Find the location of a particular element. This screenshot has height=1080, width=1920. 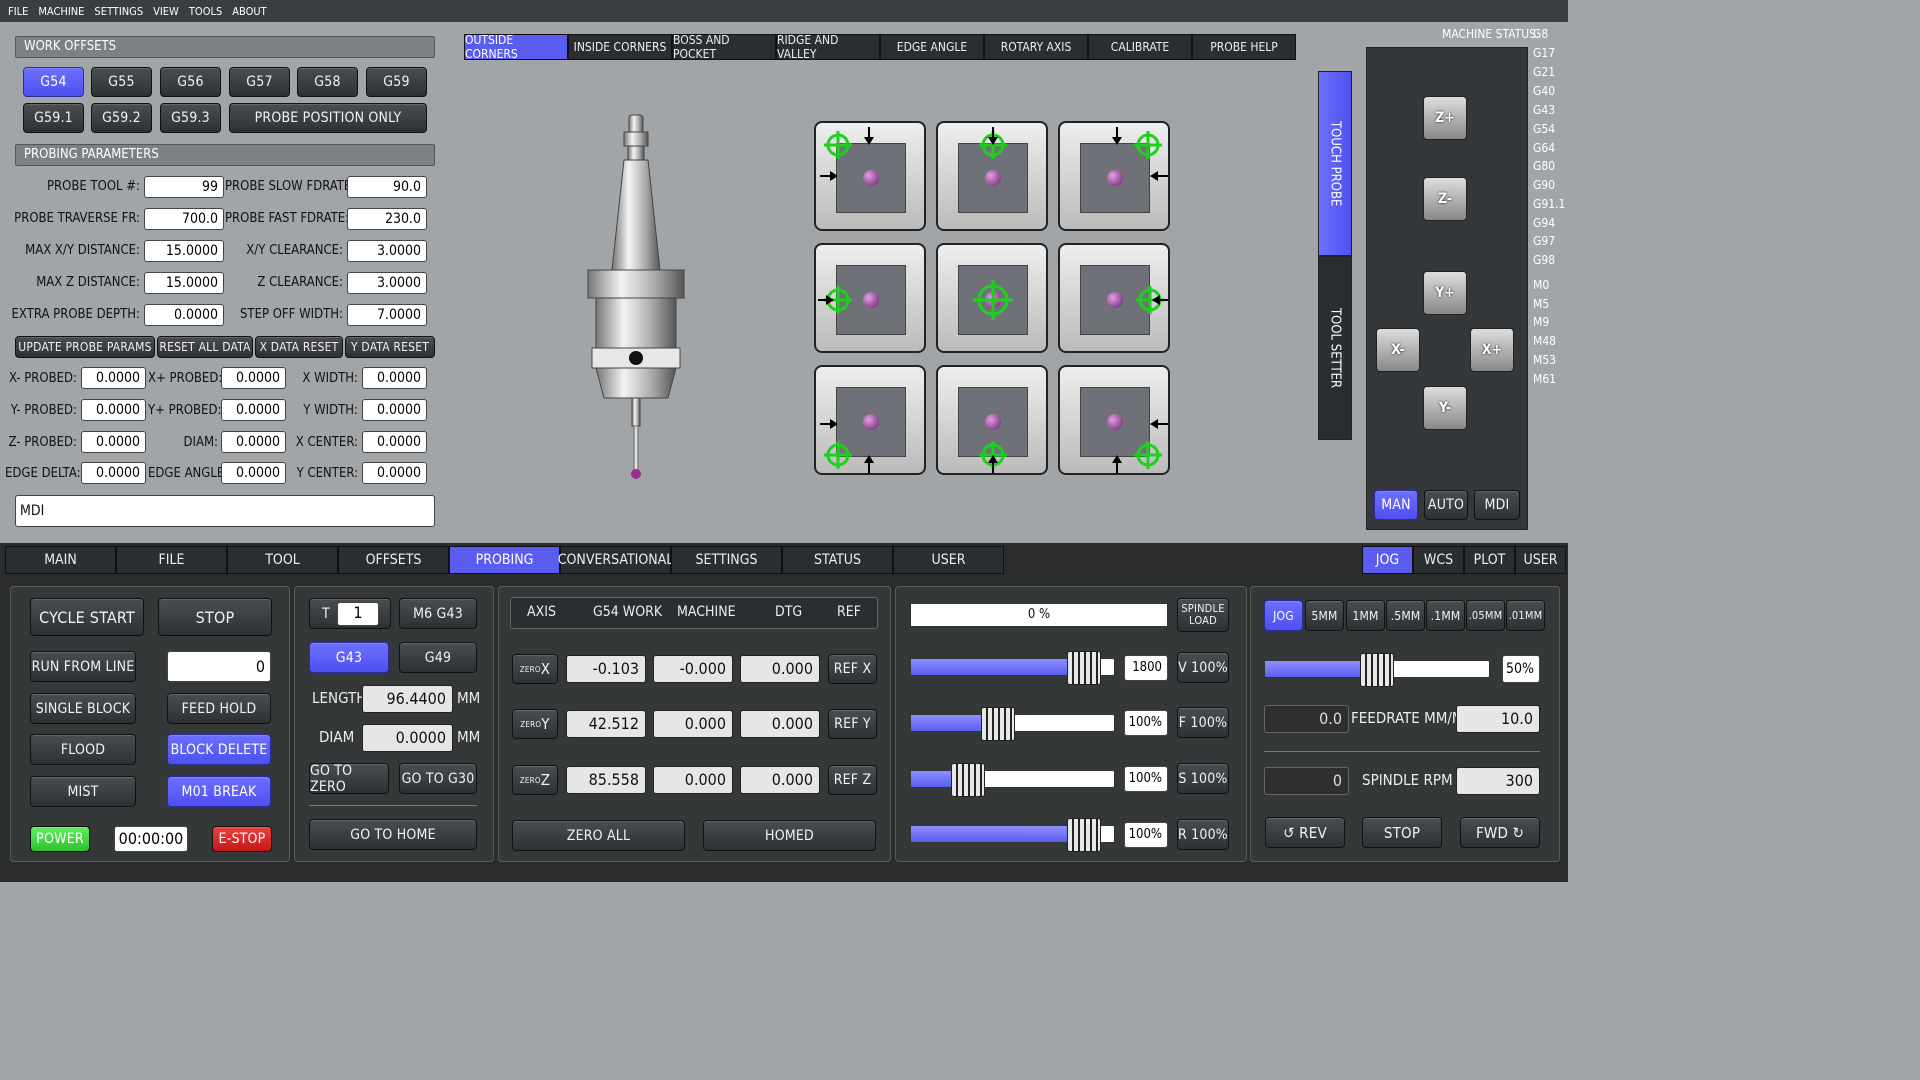

probe-center is located at coordinates (992, 298).